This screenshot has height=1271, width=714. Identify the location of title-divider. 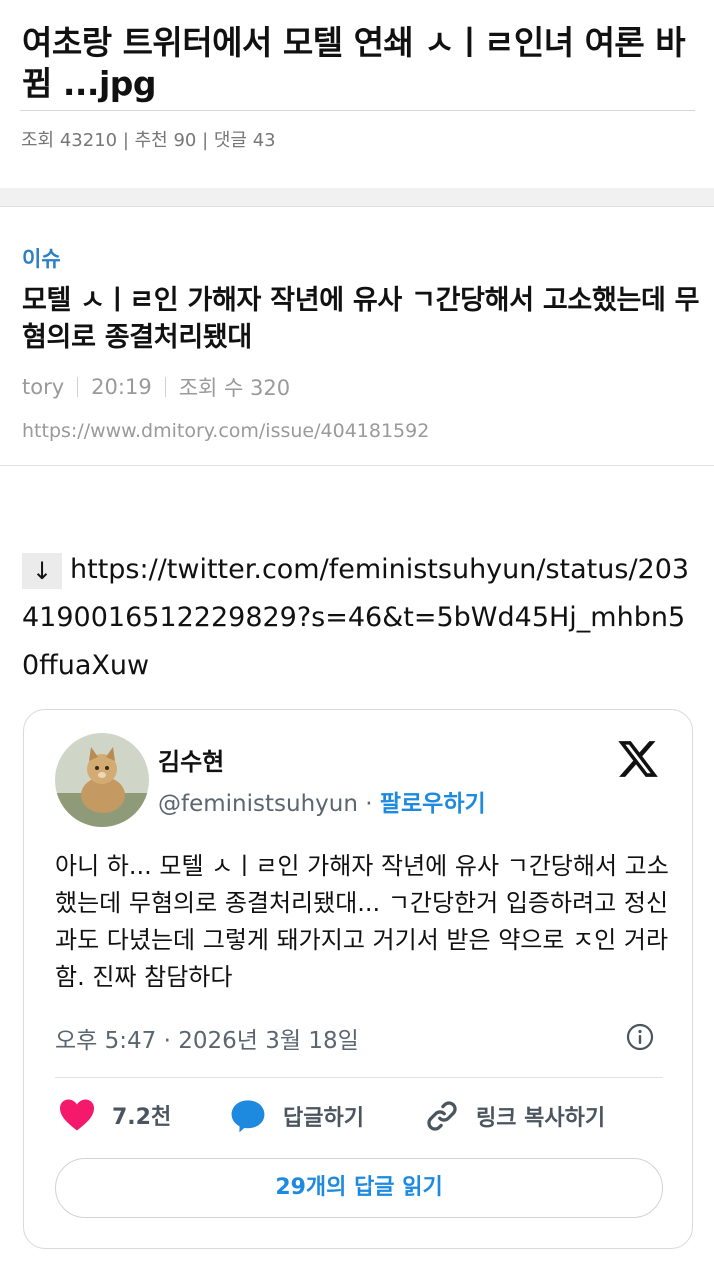
(357, 110).